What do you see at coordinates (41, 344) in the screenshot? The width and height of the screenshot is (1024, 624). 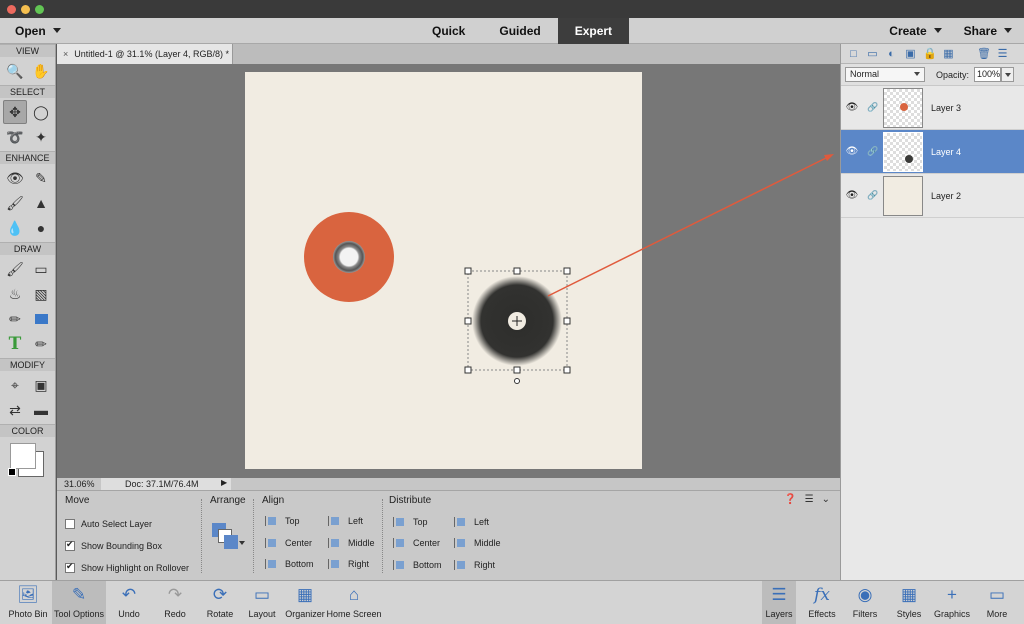 I see `pencil-tool-icon: ✏` at bounding box center [41, 344].